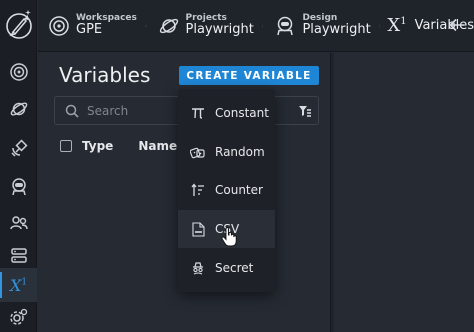  Describe the element at coordinates (157, 146) in the screenshot. I see `column-header-name: Name` at that location.